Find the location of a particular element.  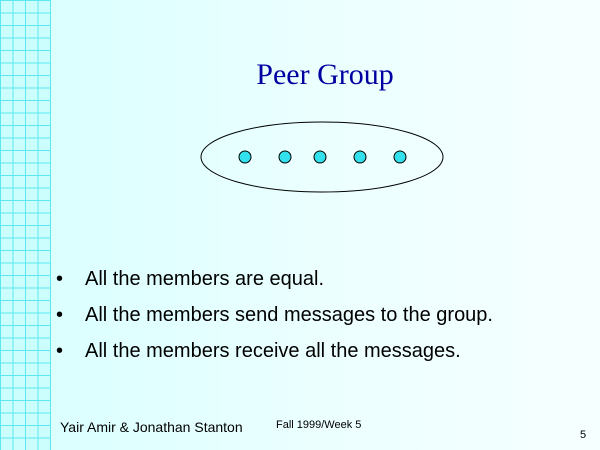

footer-author: Yair Amir & Jonathan Stanton is located at coordinates (151, 427).